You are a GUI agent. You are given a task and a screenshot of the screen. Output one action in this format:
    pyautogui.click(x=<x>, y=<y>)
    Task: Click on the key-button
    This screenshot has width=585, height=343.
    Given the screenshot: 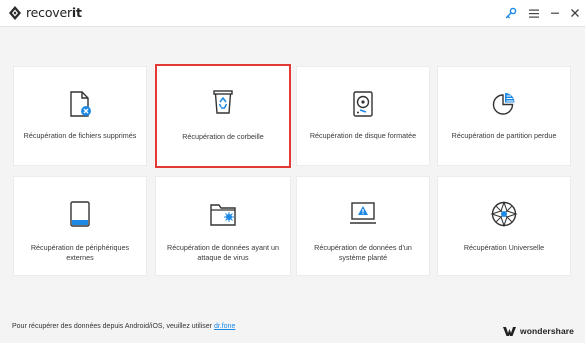 What is the action you would take?
    pyautogui.click(x=511, y=13)
    